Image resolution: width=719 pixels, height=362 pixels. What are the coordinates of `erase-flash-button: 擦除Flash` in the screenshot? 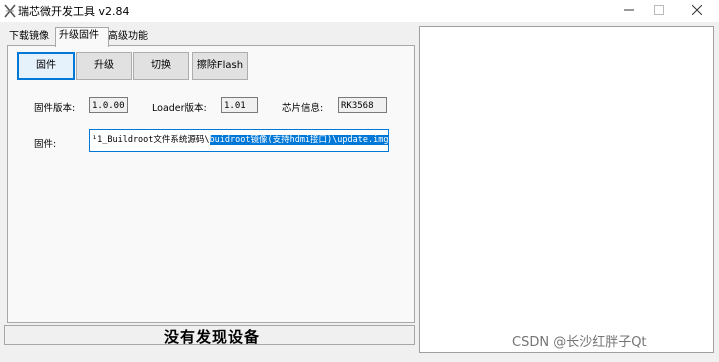 It's located at (220, 66).